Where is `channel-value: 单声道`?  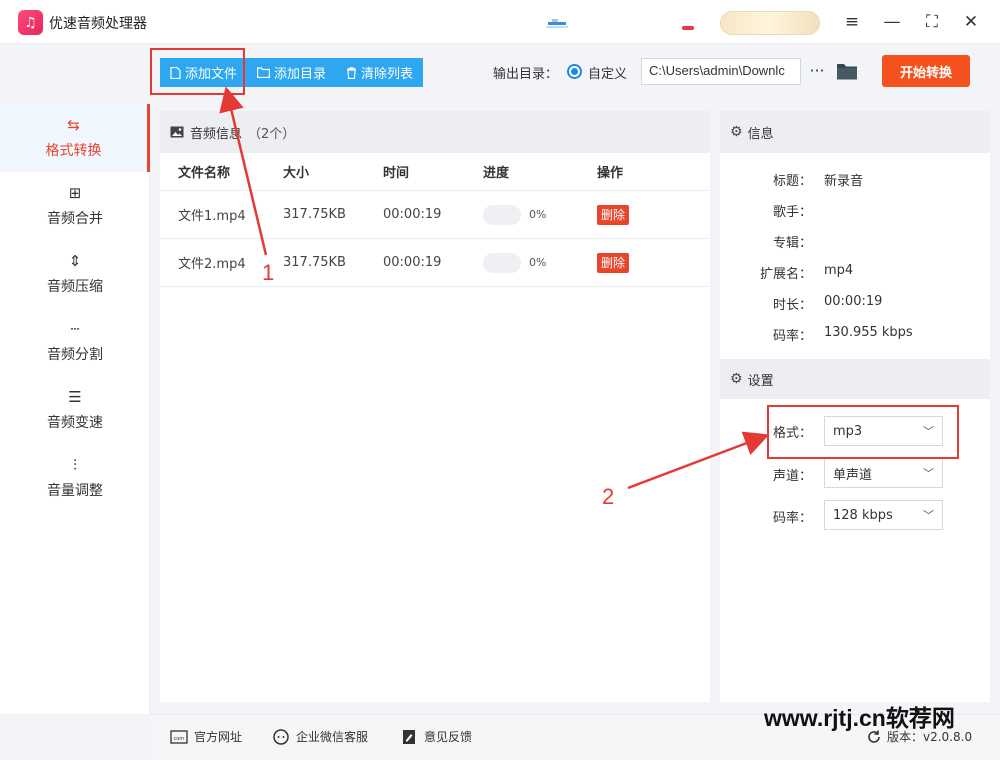 channel-value: 单声道 is located at coordinates (853, 475).